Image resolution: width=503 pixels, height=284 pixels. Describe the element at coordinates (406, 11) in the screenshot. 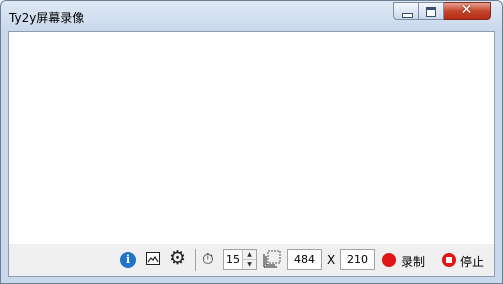

I see `minimize-button` at that location.